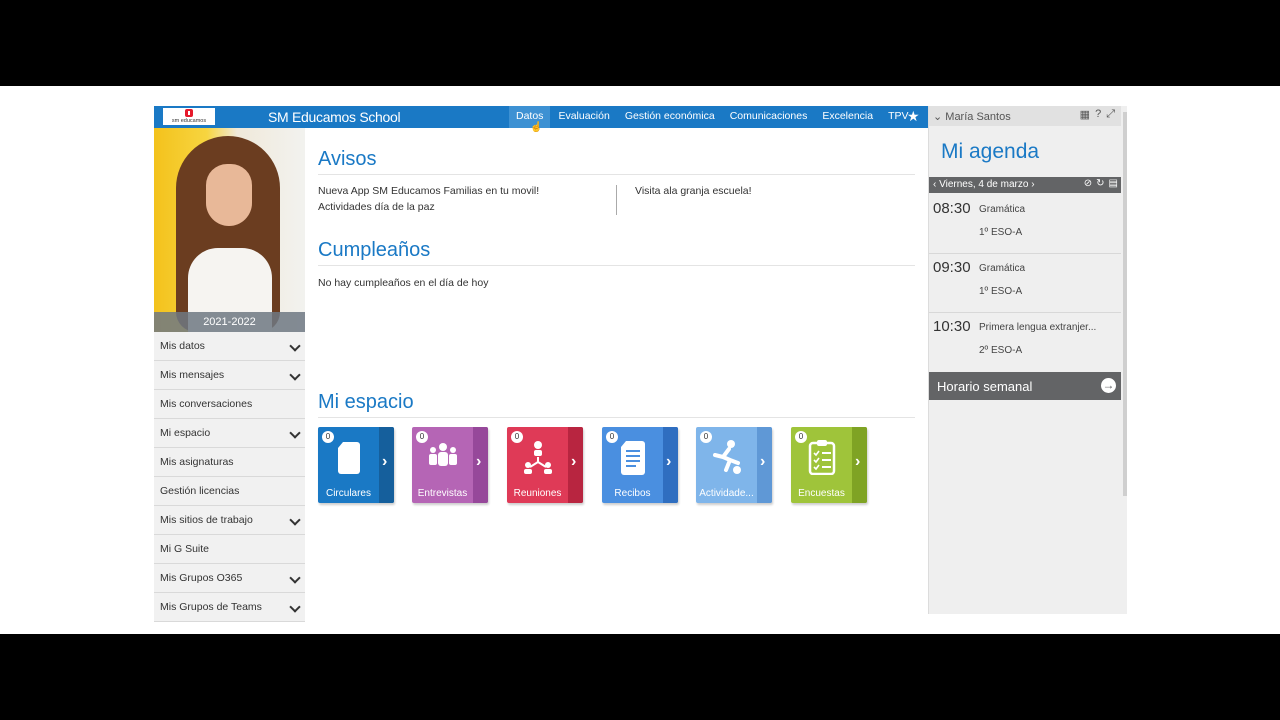  I want to click on event-time: 09:30, so click(952, 267).